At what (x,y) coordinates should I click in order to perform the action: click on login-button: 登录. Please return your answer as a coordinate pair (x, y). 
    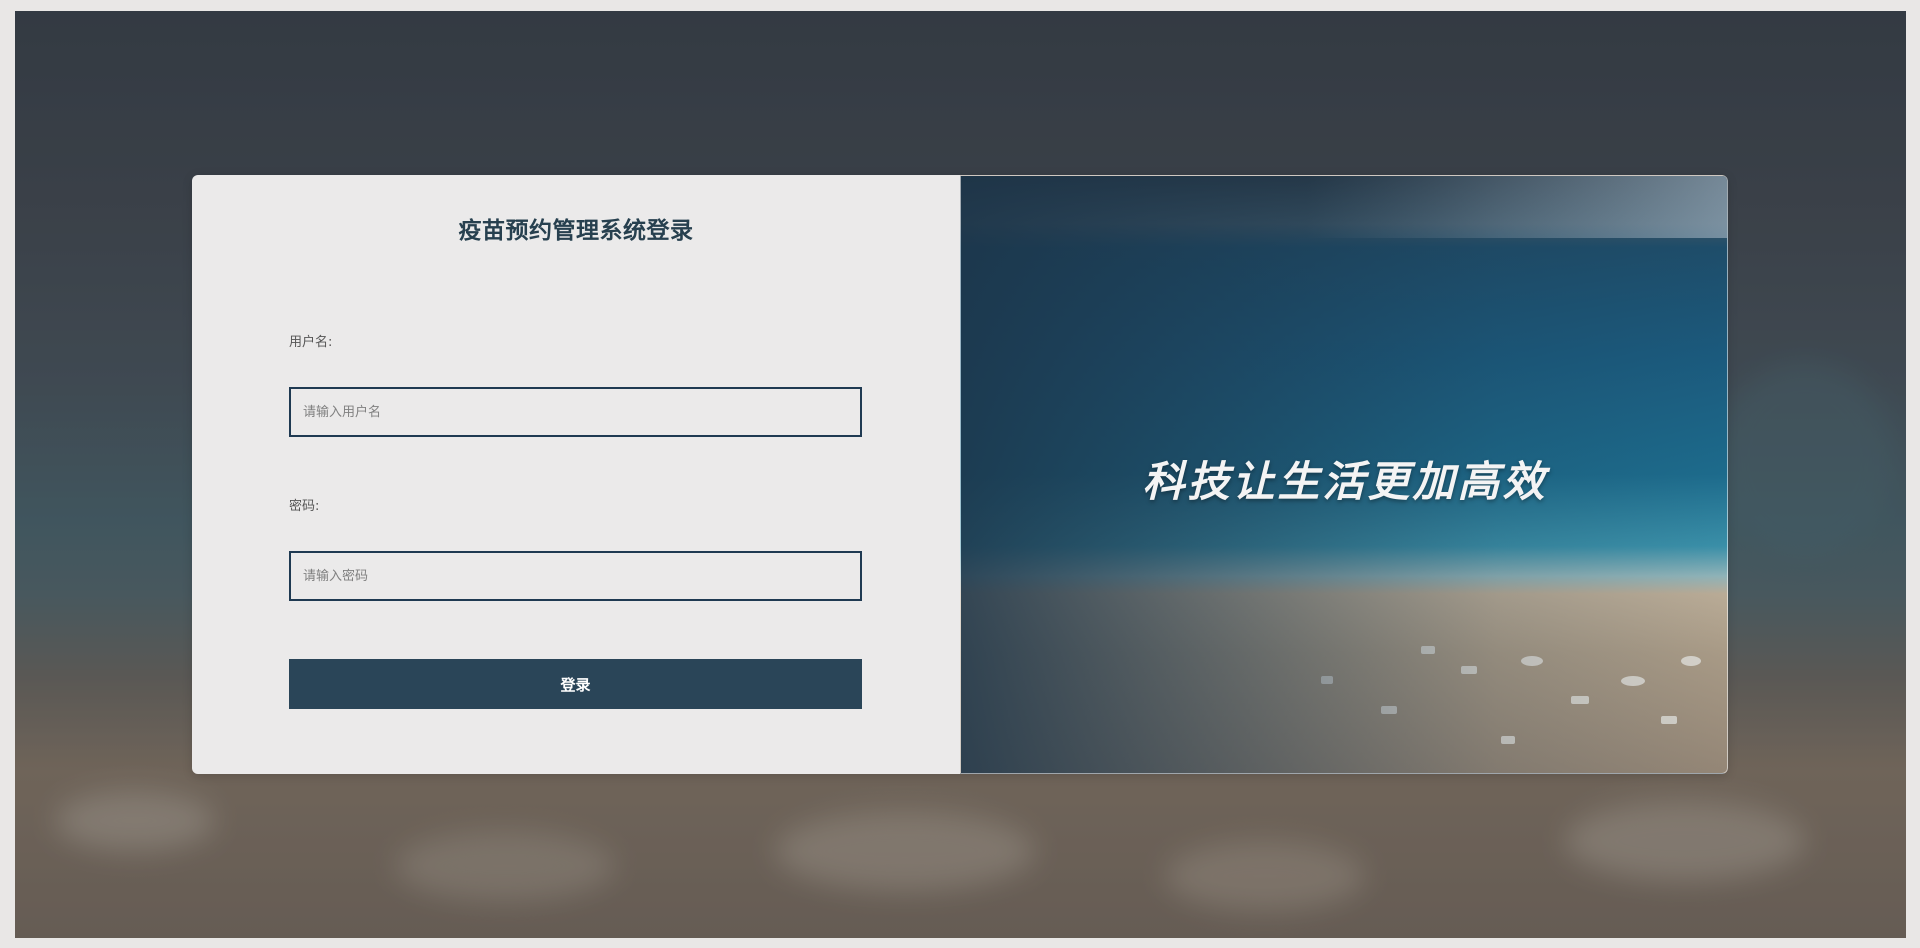
    Looking at the image, I should click on (575, 684).